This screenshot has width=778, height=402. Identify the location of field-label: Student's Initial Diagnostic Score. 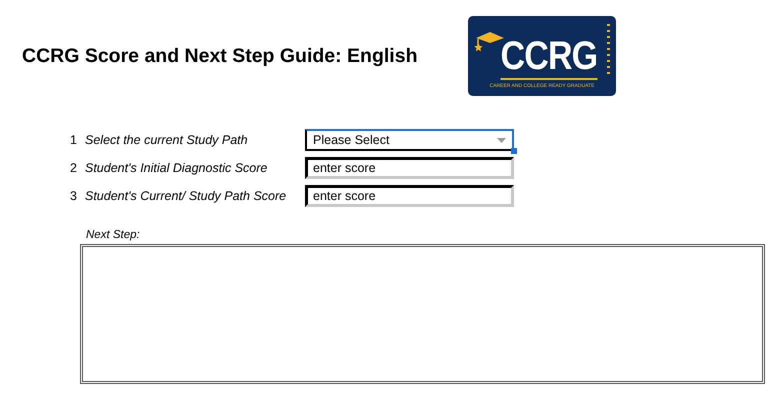
(176, 168).